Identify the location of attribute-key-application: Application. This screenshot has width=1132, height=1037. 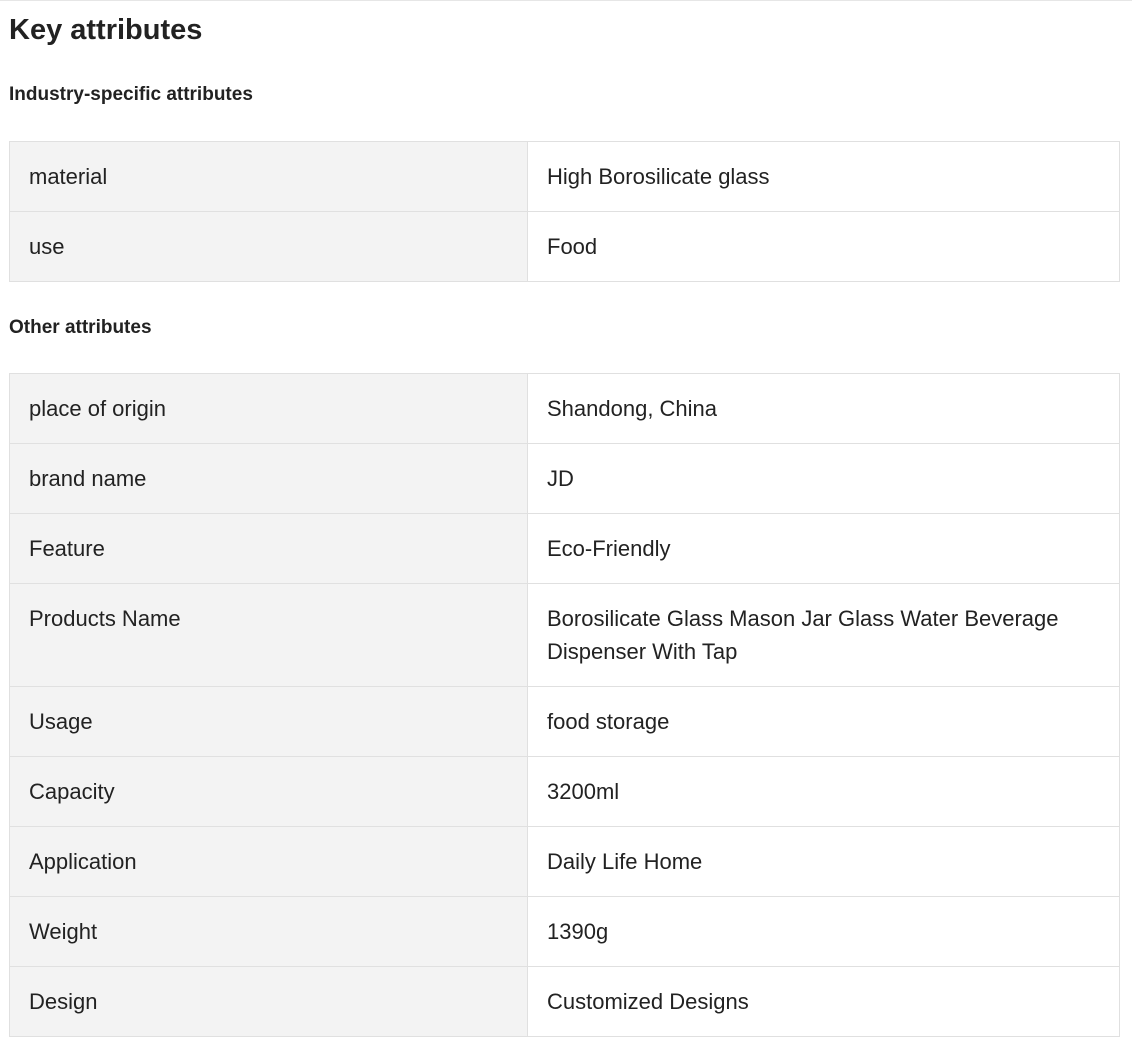
(268, 861).